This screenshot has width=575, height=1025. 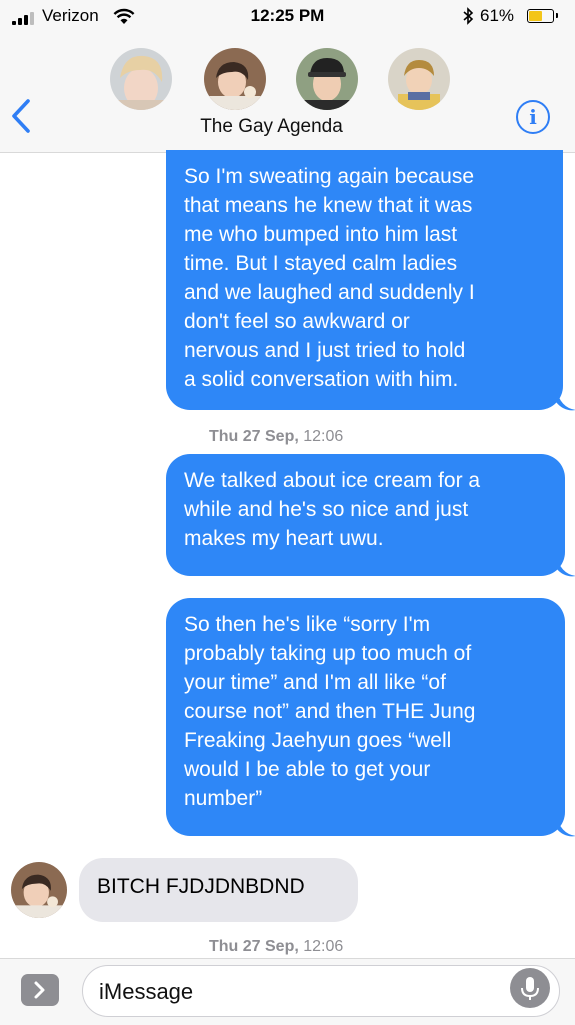 I want to click on composer-bar: iMessage, so click(x=287, y=991).